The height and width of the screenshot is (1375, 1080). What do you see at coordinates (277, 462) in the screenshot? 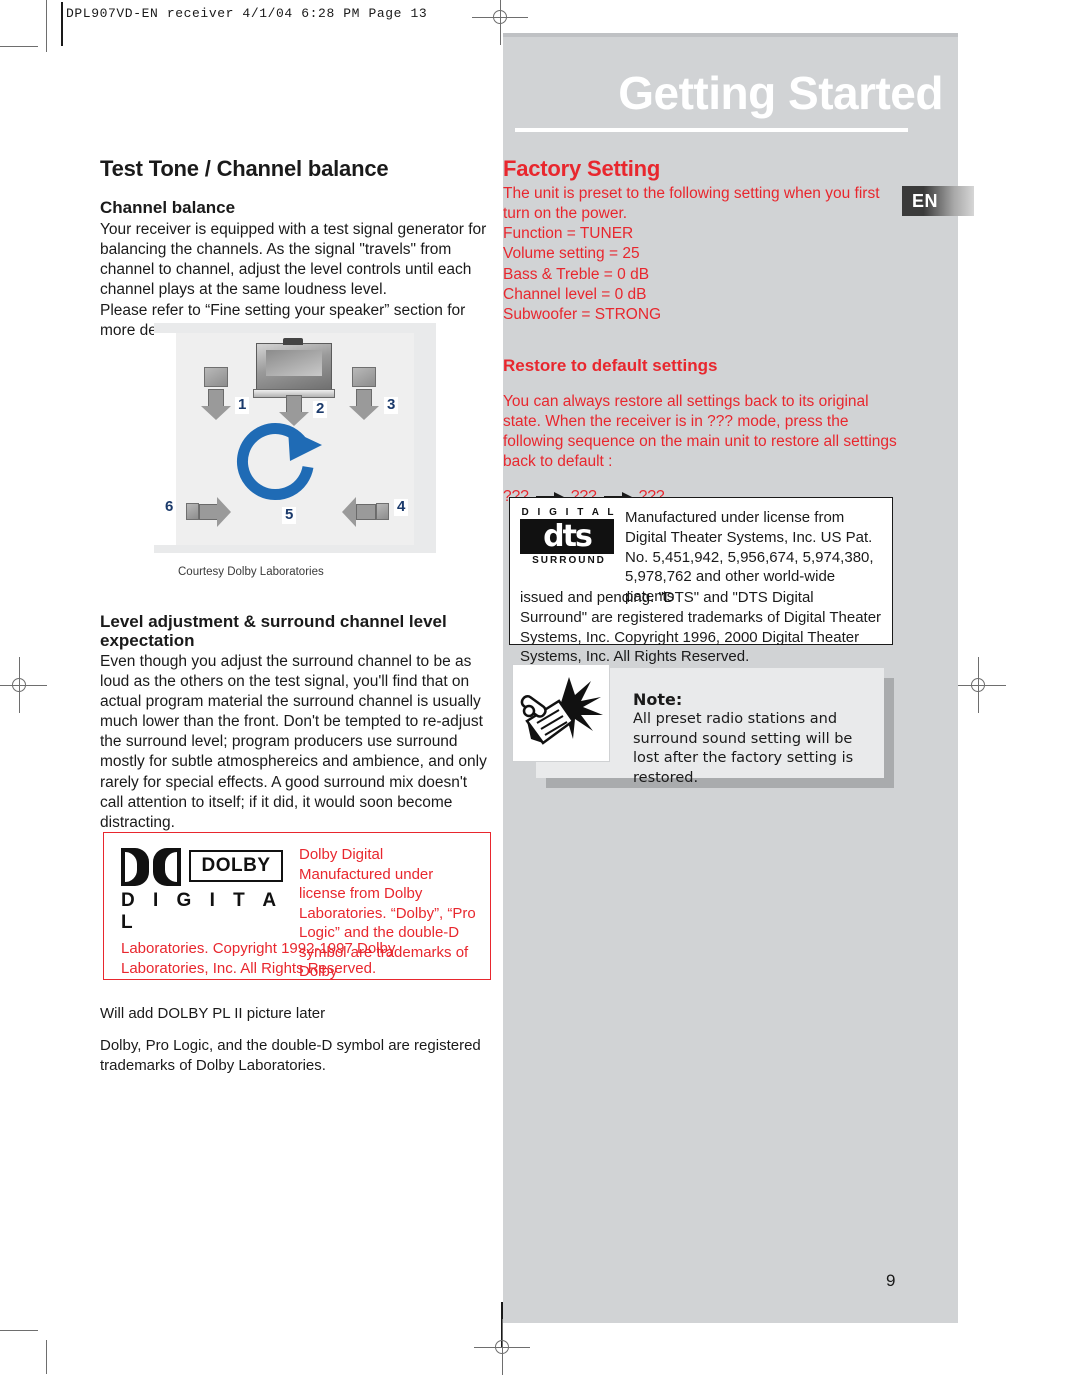
I see `rotation-arrow-icon` at bounding box center [277, 462].